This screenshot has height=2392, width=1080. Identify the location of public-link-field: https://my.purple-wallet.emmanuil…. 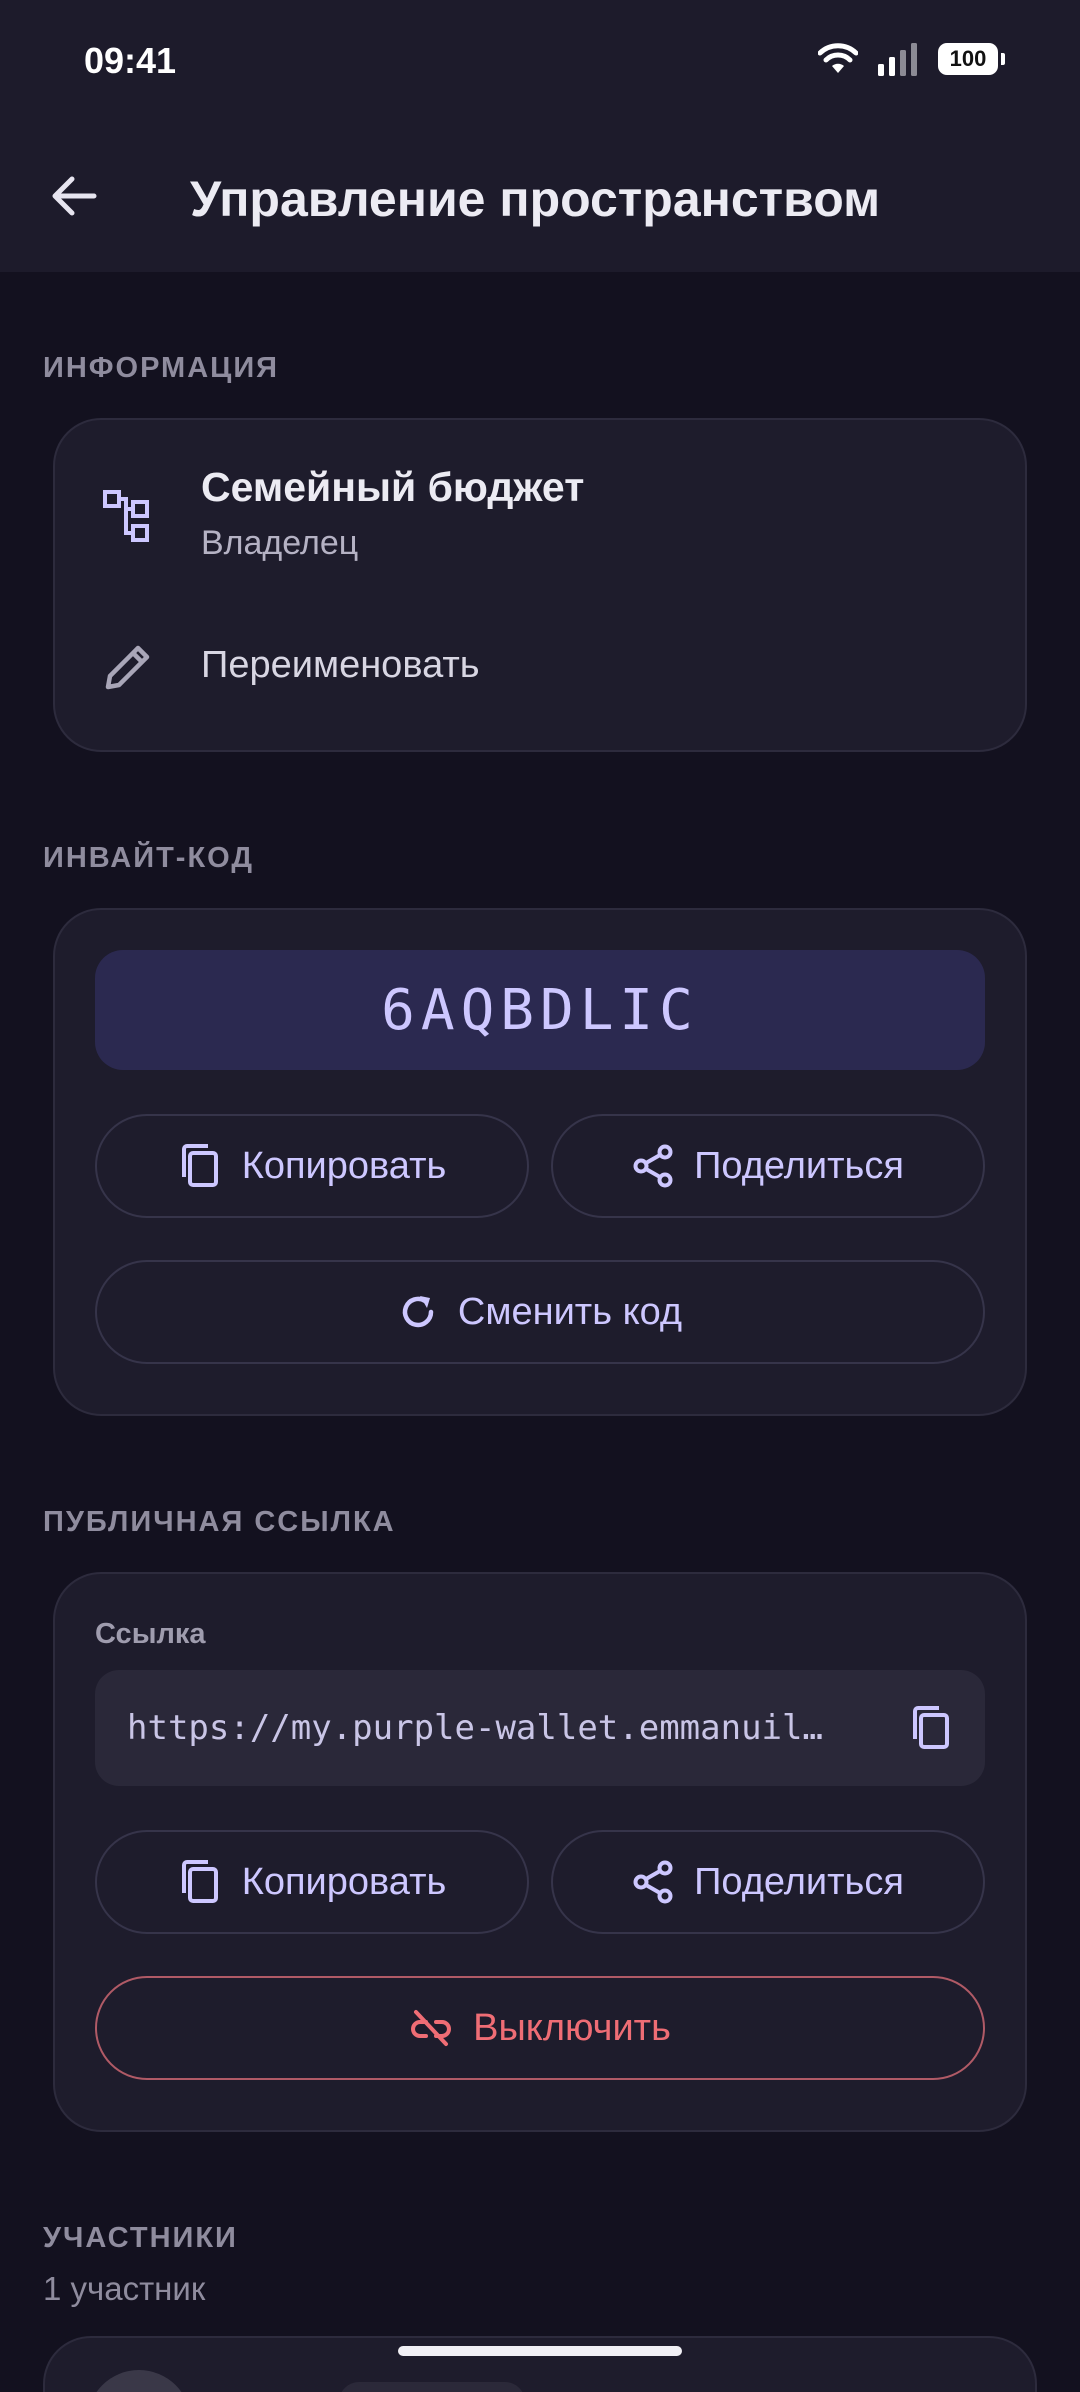
(540, 1728).